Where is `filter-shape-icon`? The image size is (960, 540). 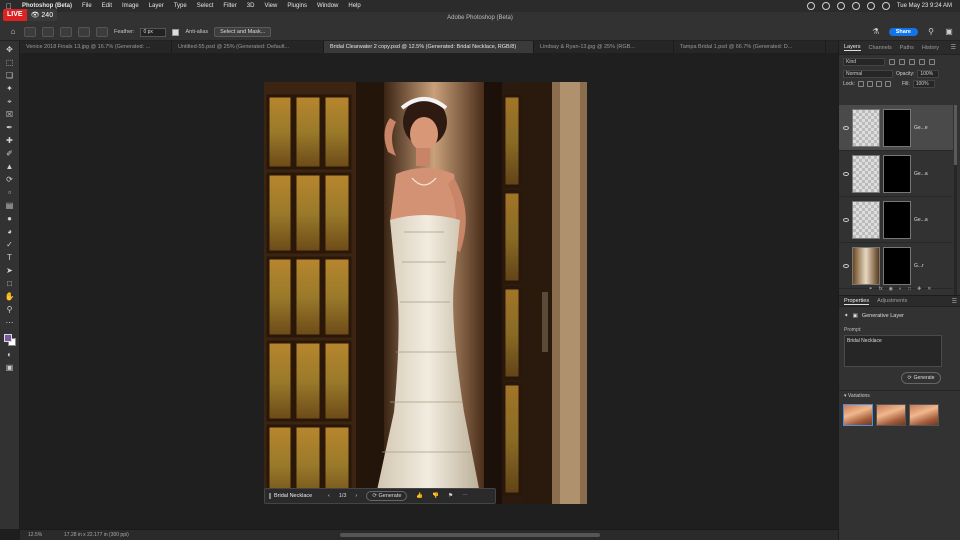 filter-shape-icon is located at coordinates (922, 62).